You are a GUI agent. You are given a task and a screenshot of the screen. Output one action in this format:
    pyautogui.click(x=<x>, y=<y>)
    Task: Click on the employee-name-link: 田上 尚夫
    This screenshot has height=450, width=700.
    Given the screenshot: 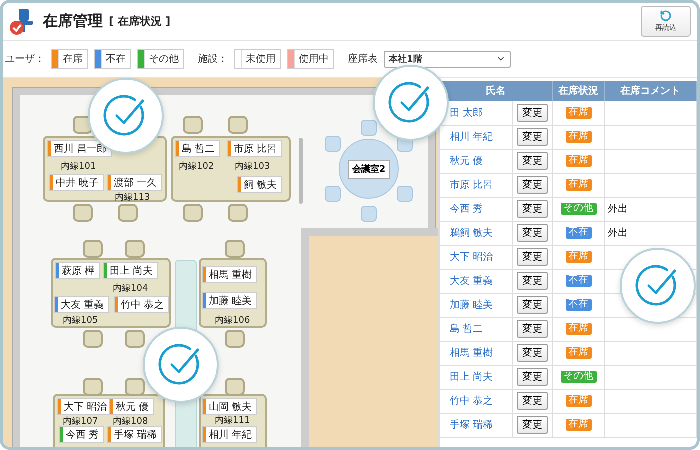 What is the action you would take?
    pyautogui.click(x=472, y=377)
    